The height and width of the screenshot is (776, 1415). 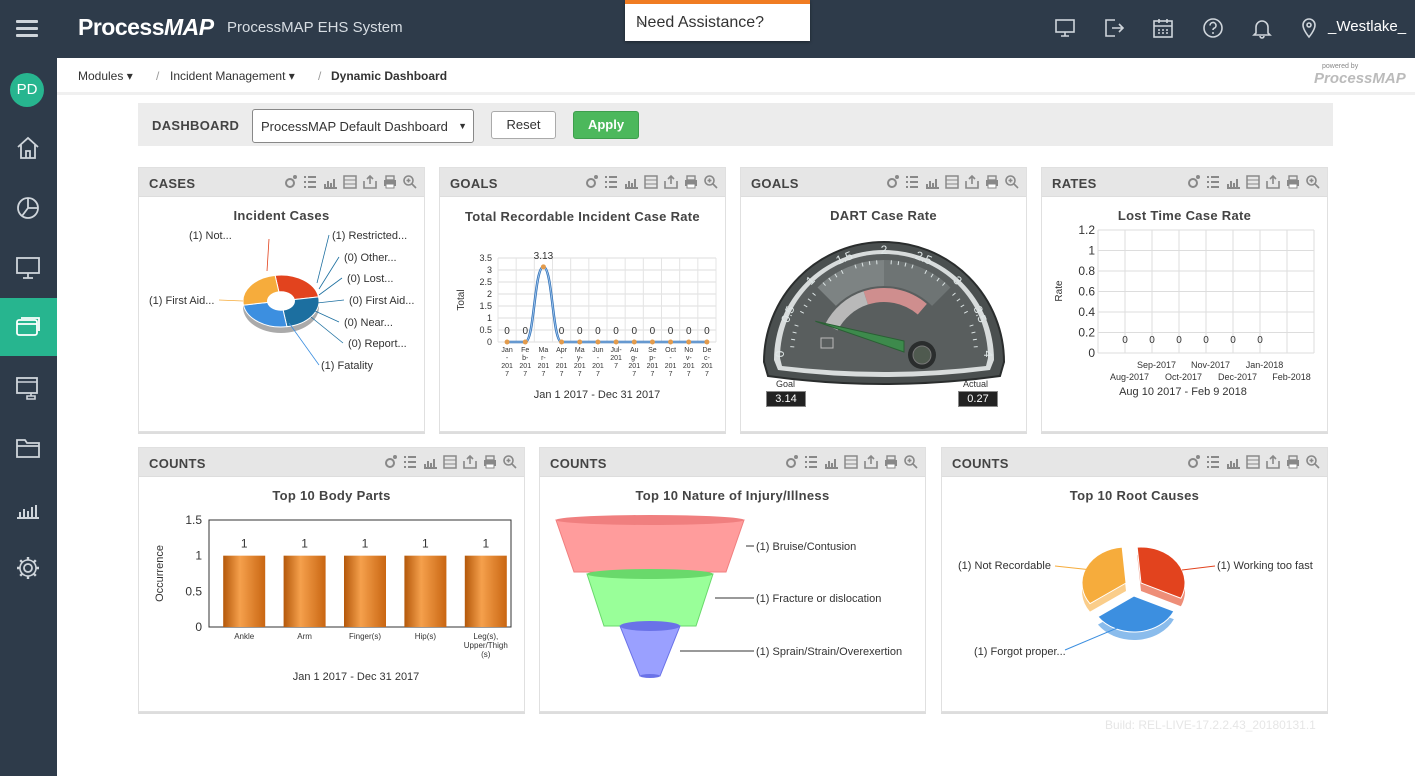 I want to click on x-tick-label: 7, so click(x=525, y=374).